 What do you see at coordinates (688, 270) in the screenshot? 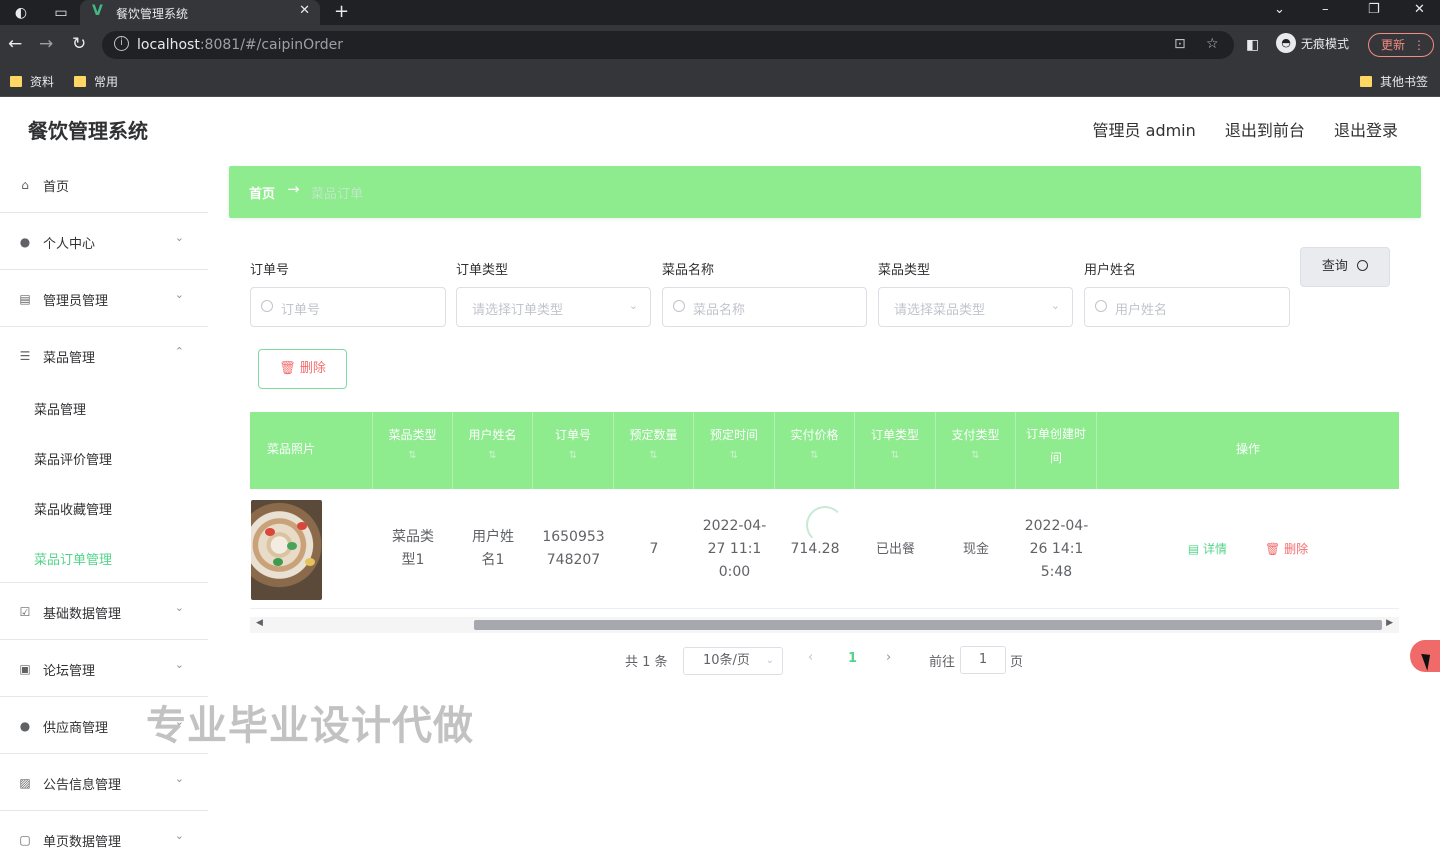
I see `dish-name-label: 菜品名称` at bounding box center [688, 270].